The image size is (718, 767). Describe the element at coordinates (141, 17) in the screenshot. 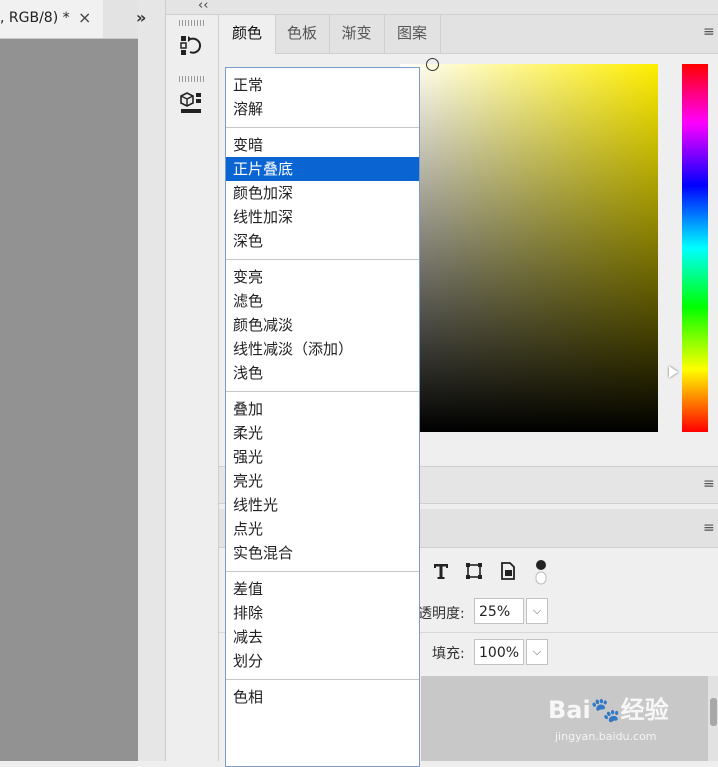

I see `expand-panels-icon: »` at that location.